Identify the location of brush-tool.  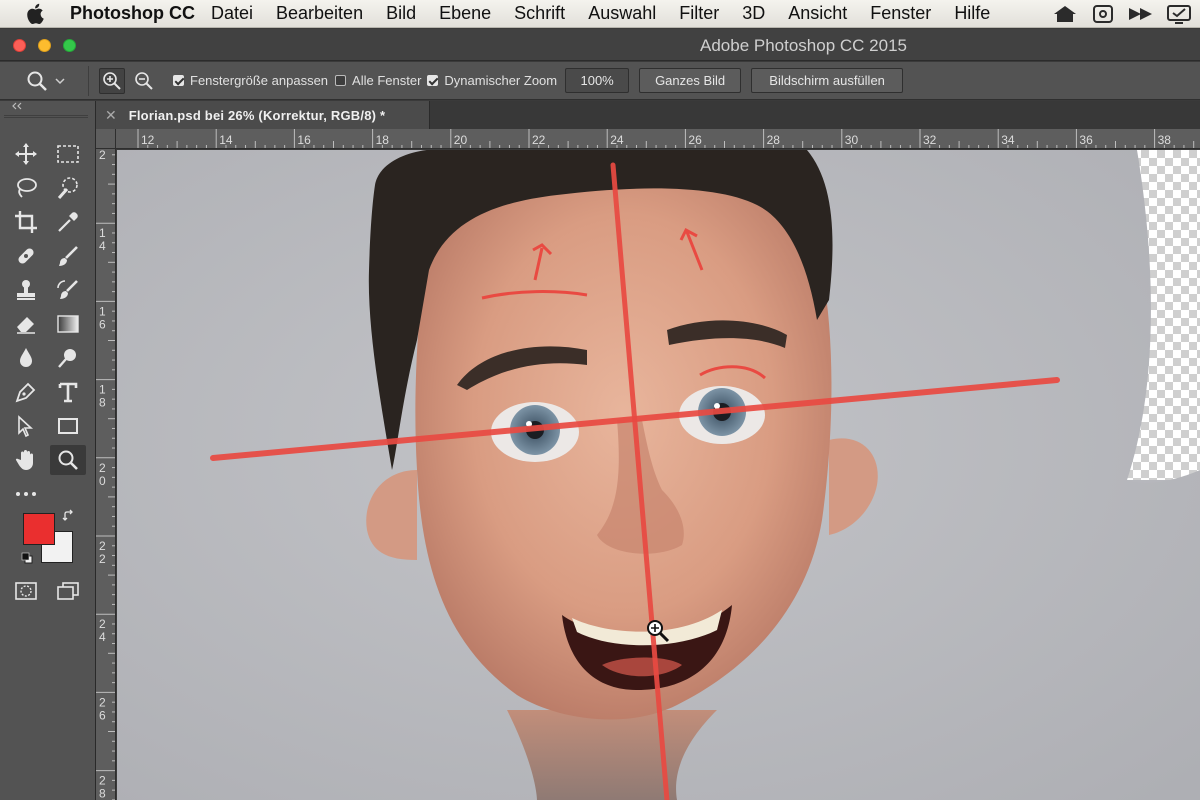
(68, 256).